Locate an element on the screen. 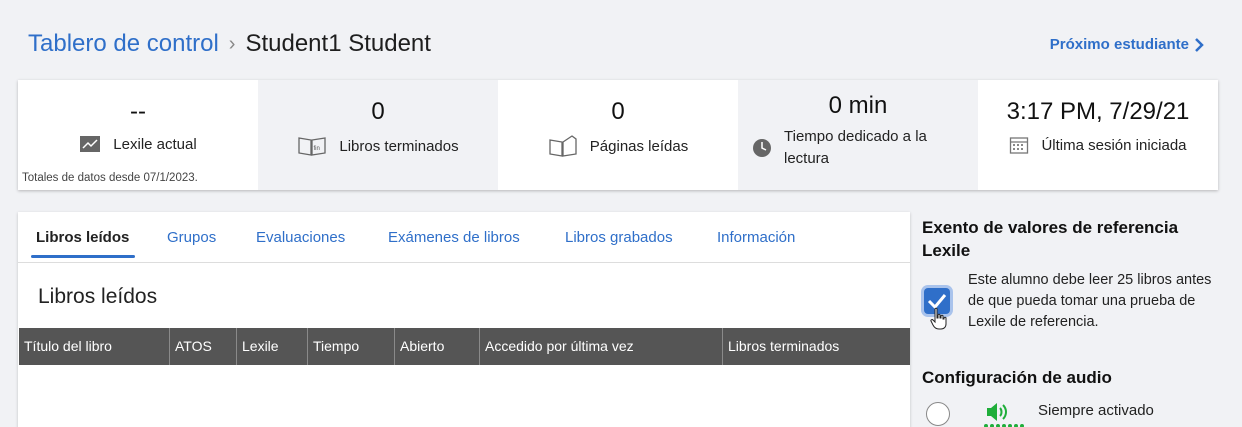 Image resolution: width=1242 pixels, height=427 pixels. breadcrumb: Tablero de control › Student1 Student is located at coordinates (229, 44).